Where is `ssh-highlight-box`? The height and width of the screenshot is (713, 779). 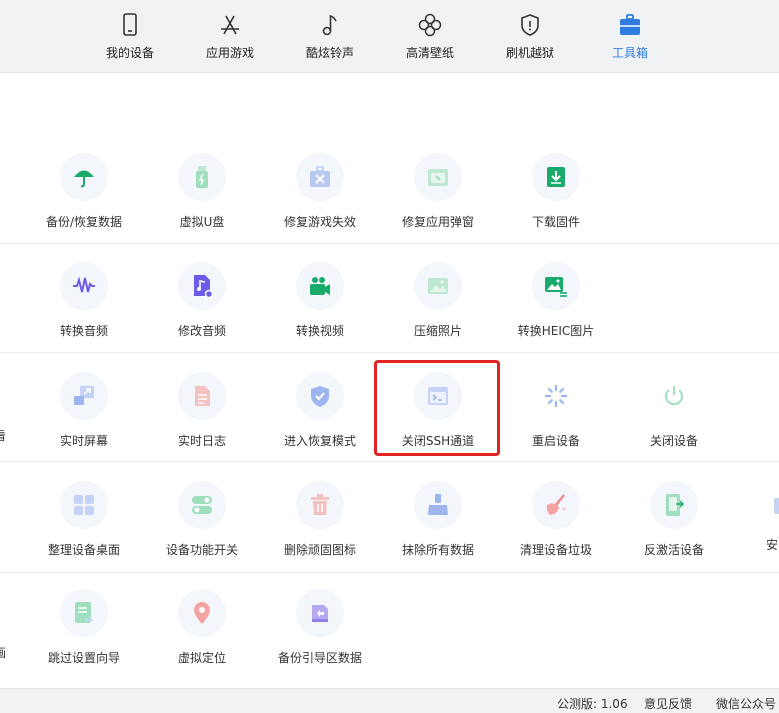
ssh-highlight-box is located at coordinates (437, 408).